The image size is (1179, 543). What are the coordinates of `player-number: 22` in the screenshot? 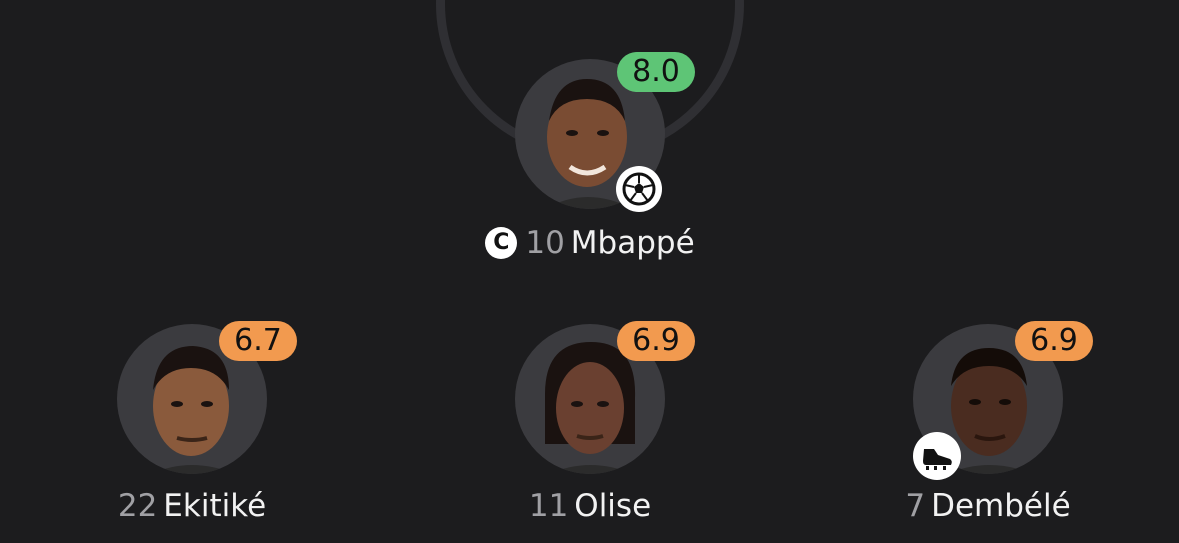 It's located at (137, 506).